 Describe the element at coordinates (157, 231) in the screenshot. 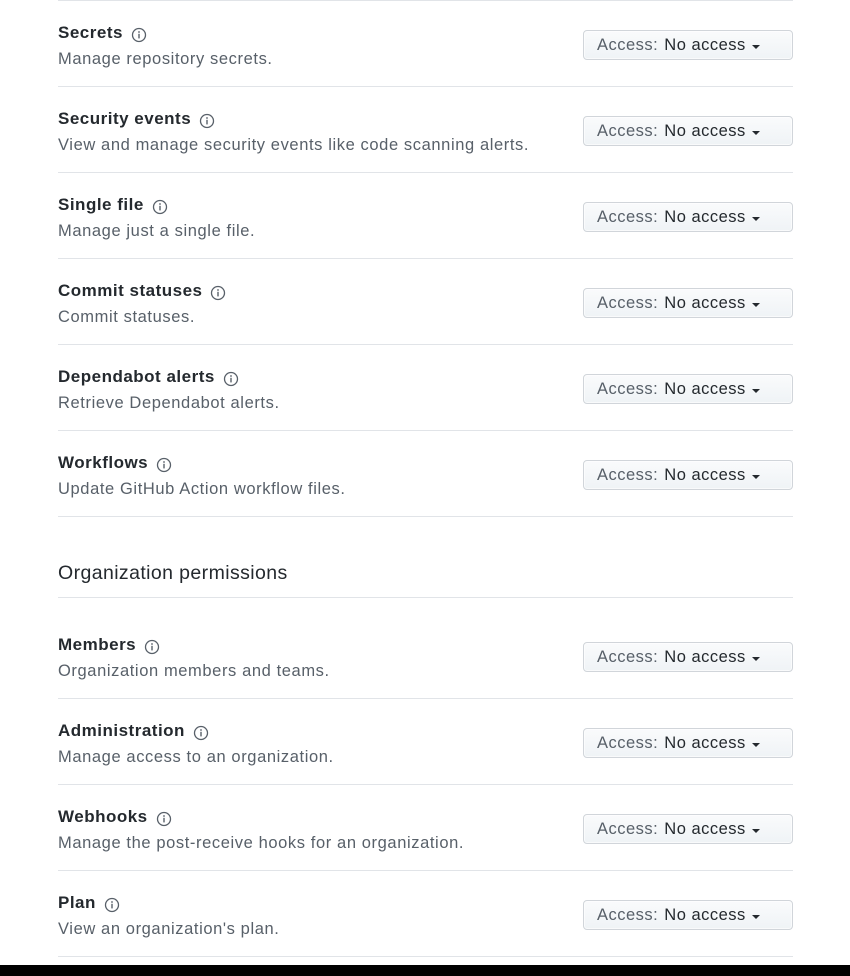

I see `permission-description: Manage just a single file.` at that location.